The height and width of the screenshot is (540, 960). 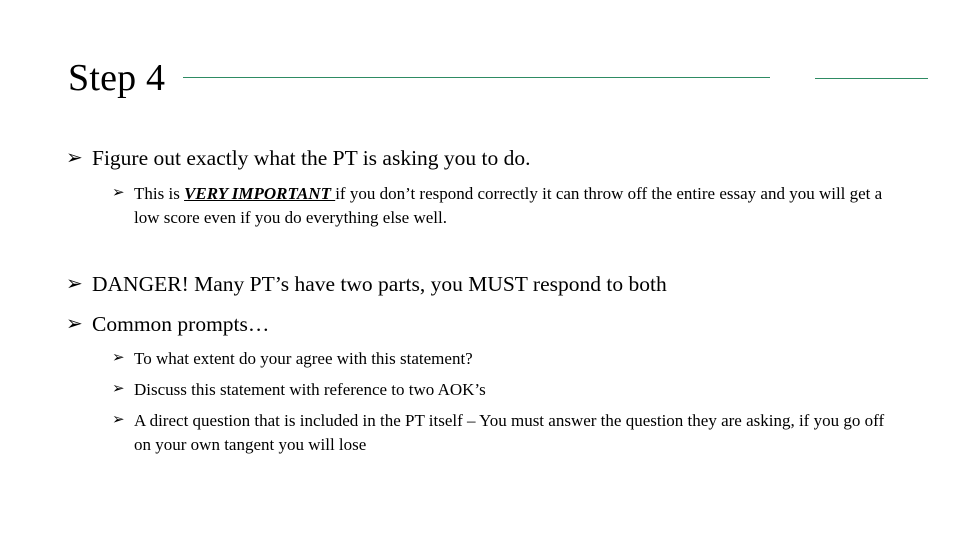 What do you see at coordinates (117, 78) in the screenshot?
I see `page-title: Step 4` at bounding box center [117, 78].